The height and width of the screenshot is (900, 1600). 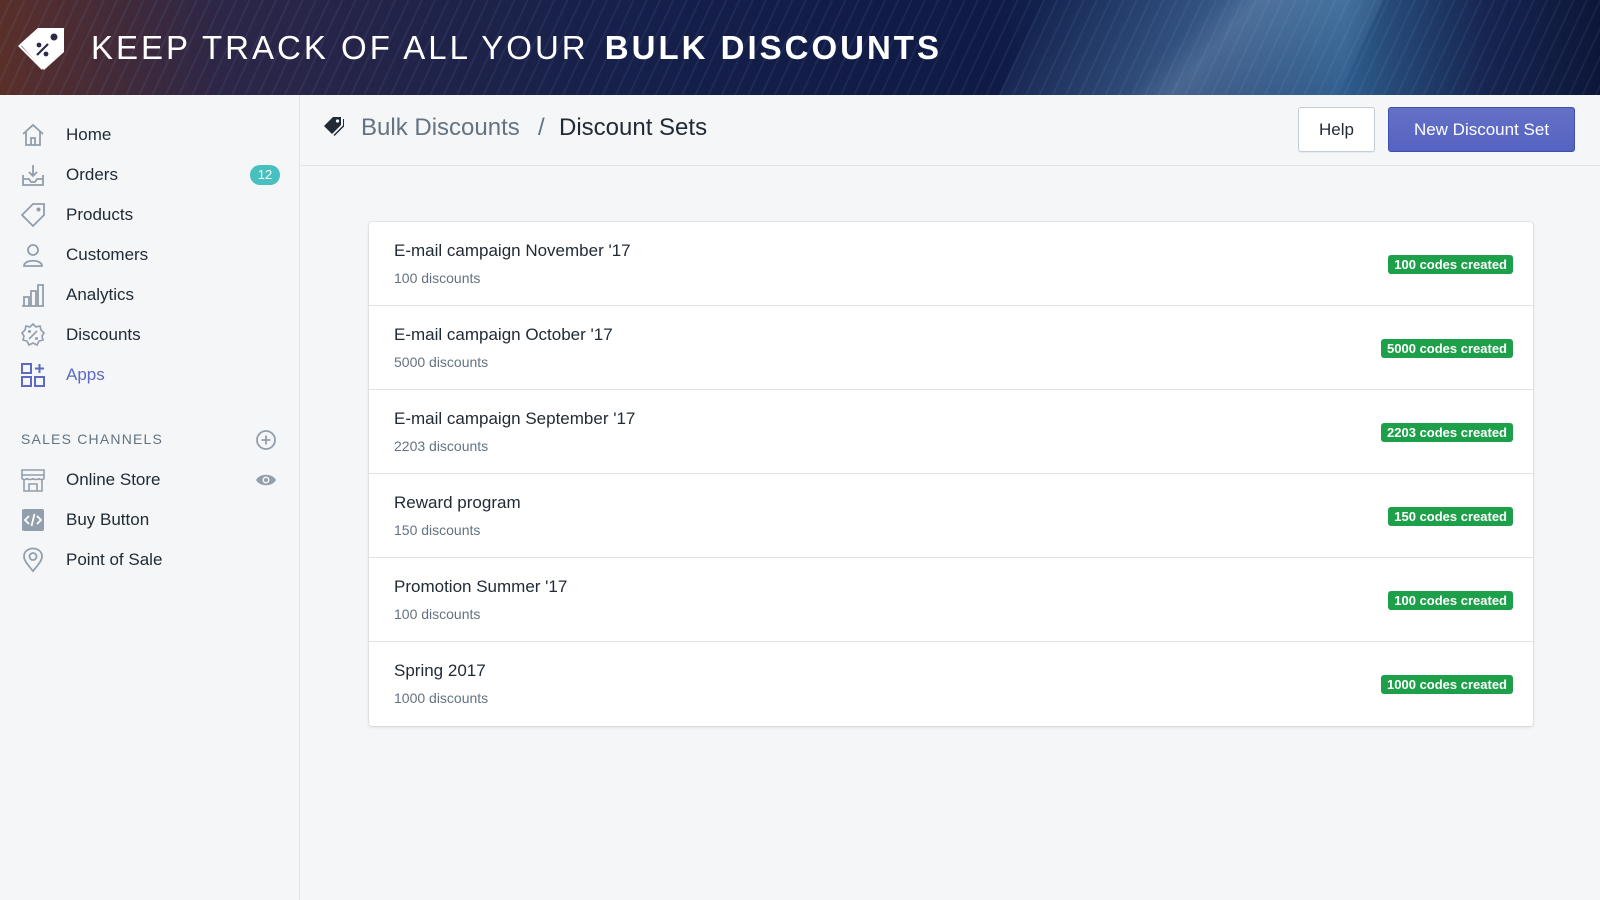 I want to click on sidebar-item-products: Products, so click(x=150, y=215).